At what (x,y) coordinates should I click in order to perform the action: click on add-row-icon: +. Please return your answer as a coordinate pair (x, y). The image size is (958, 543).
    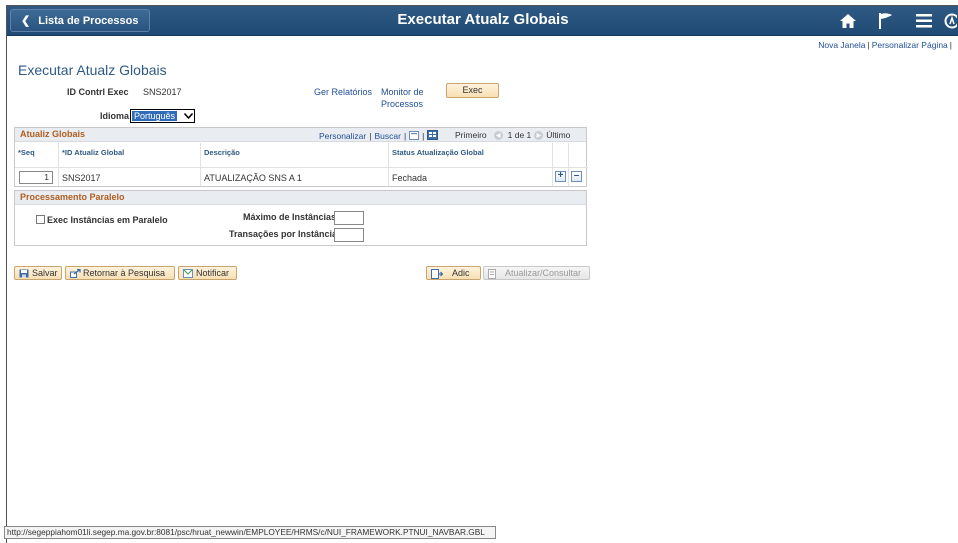
    Looking at the image, I should click on (560, 176).